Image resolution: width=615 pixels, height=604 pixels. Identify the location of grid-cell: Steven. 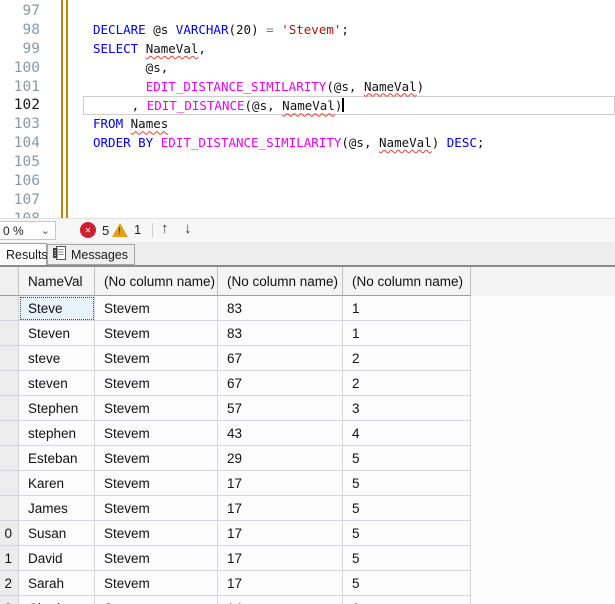
(57, 333).